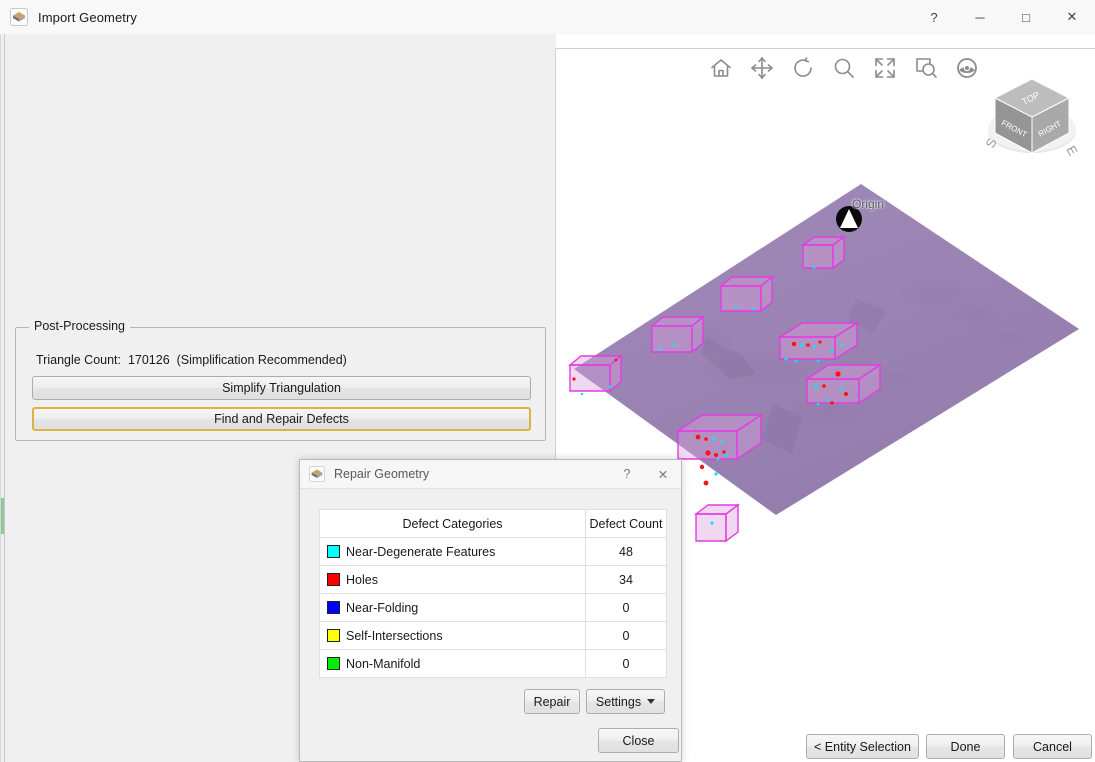 This screenshot has width=1095, height=762. I want to click on zoom-to-box-icon, so click(926, 68).